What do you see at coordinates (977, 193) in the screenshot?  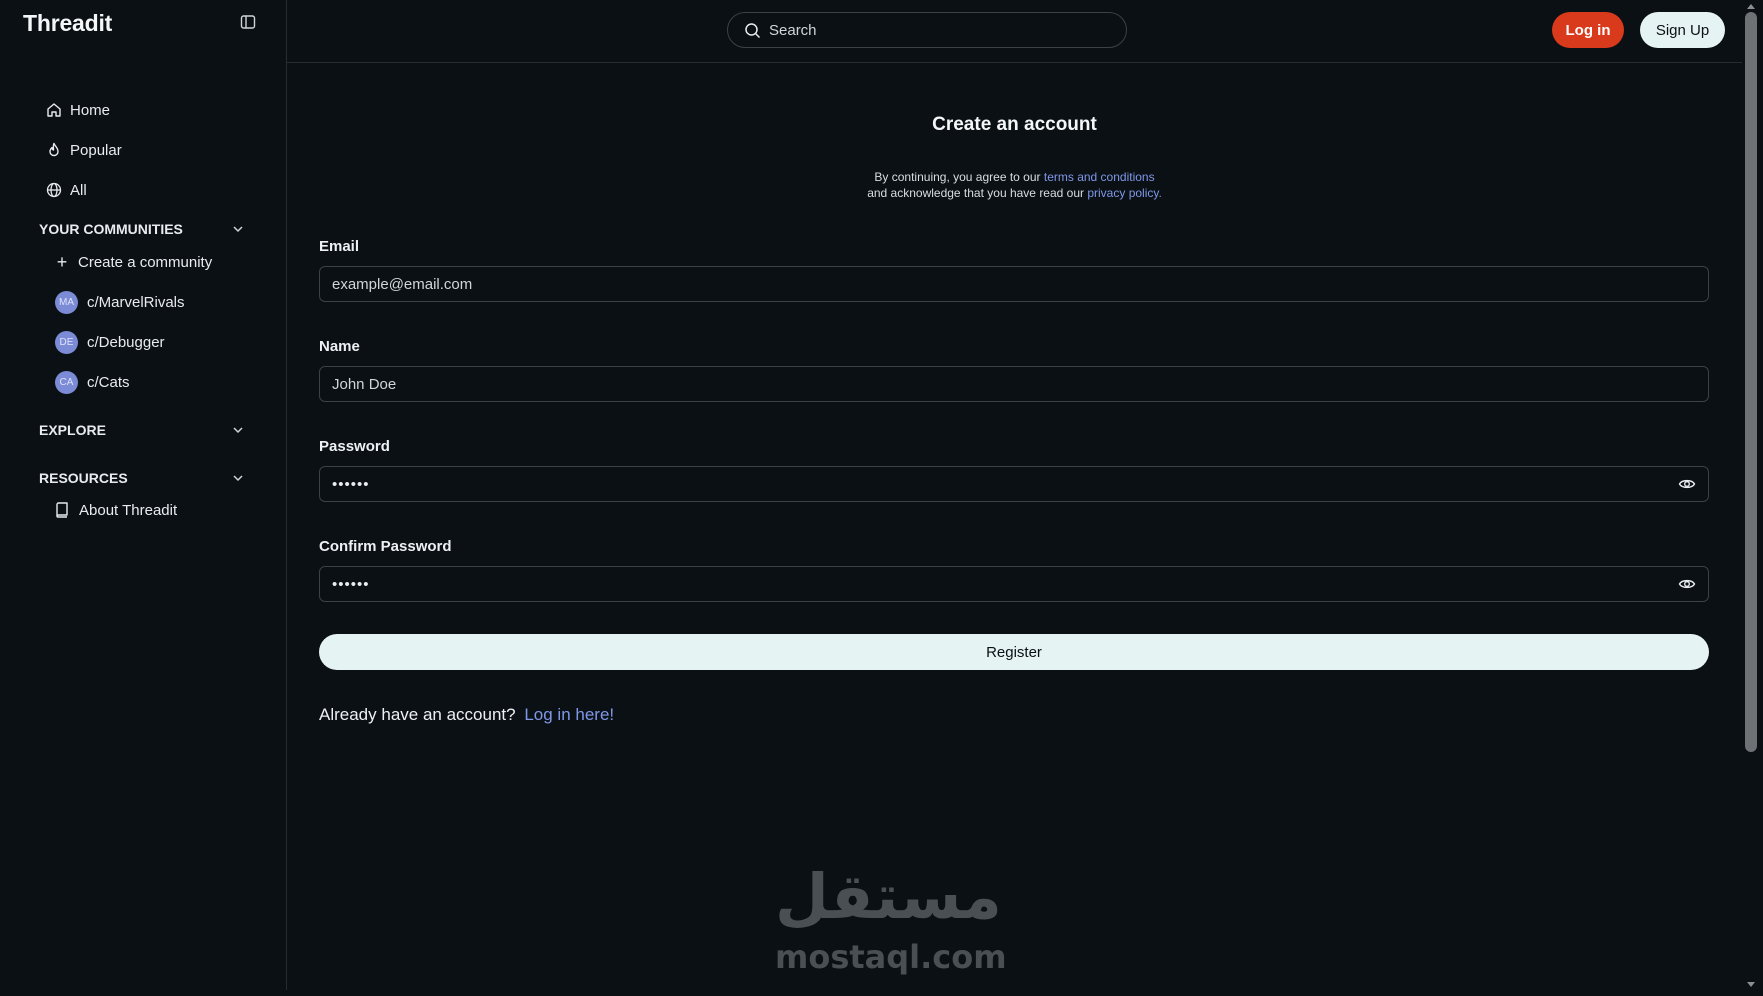 I see `disclaimer-middle: and acknowledge that you have read our` at bounding box center [977, 193].